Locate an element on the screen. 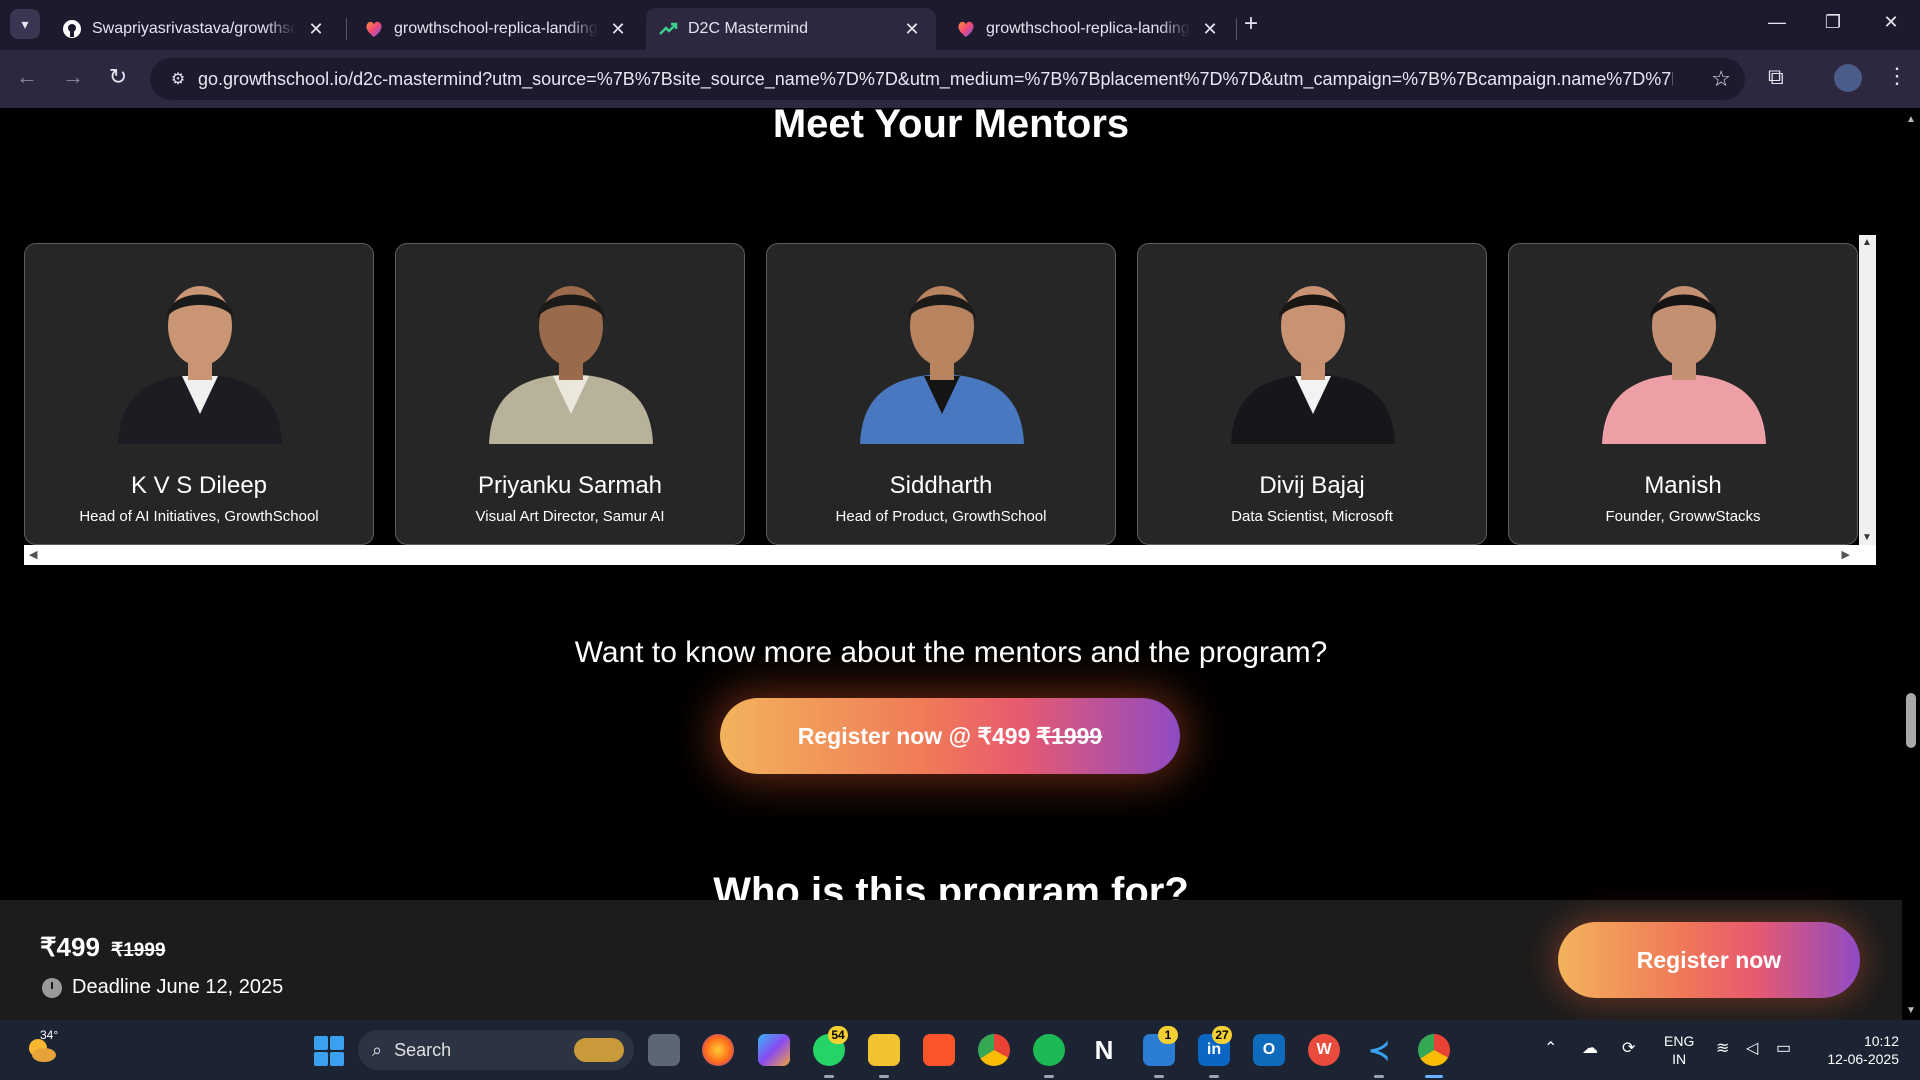 This screenshot has width=1920, height=1080. page-scrollbar: ▲ ▼ is located at coordinates (1911, 564).